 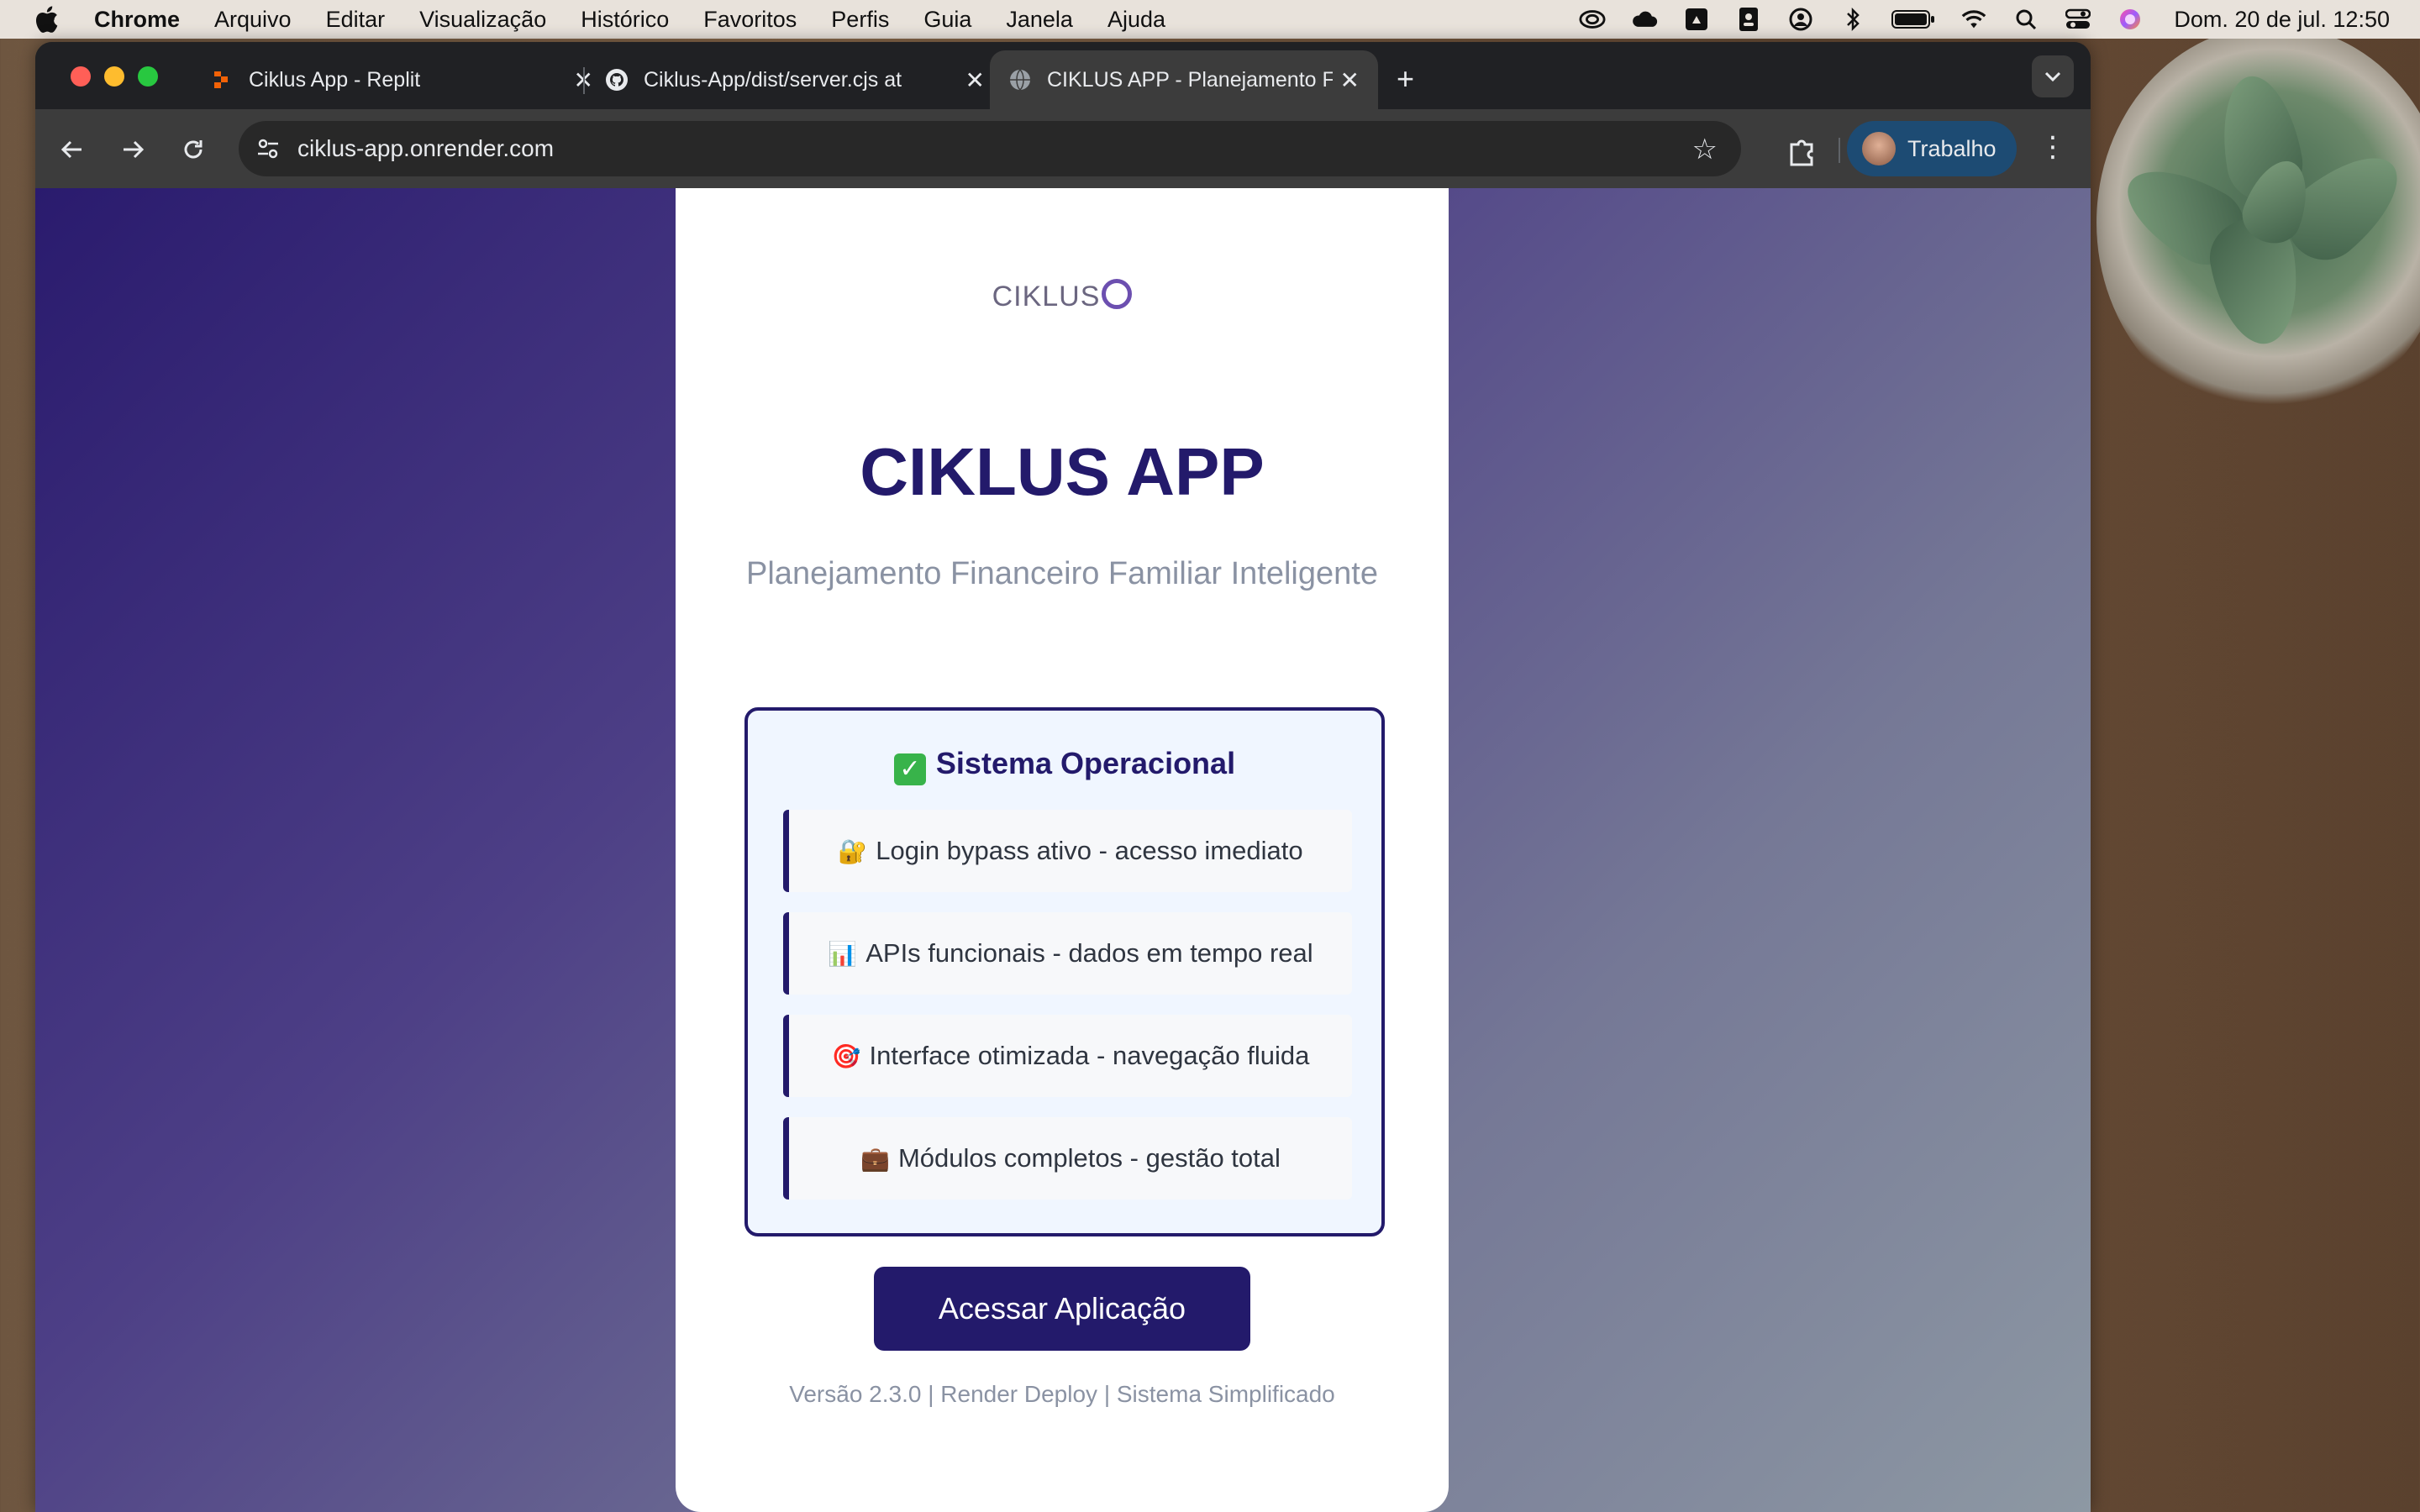 What do you see at coordinates (617, 80) in the screenshot?
I see `github-icon` at bounding box center [617, 80].